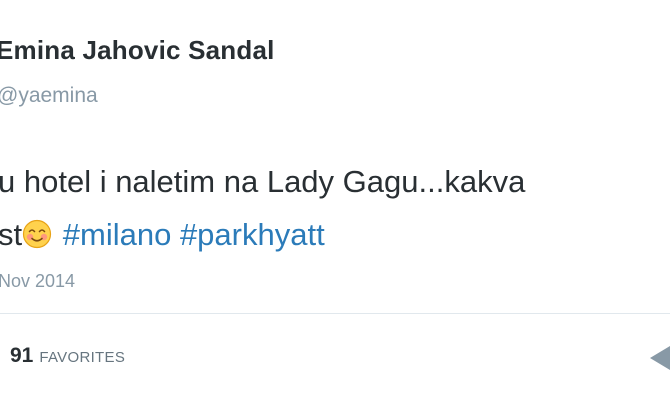  I want to click on tweet-text-line-2: st #milano #parkhyatt, so click(335, 234).